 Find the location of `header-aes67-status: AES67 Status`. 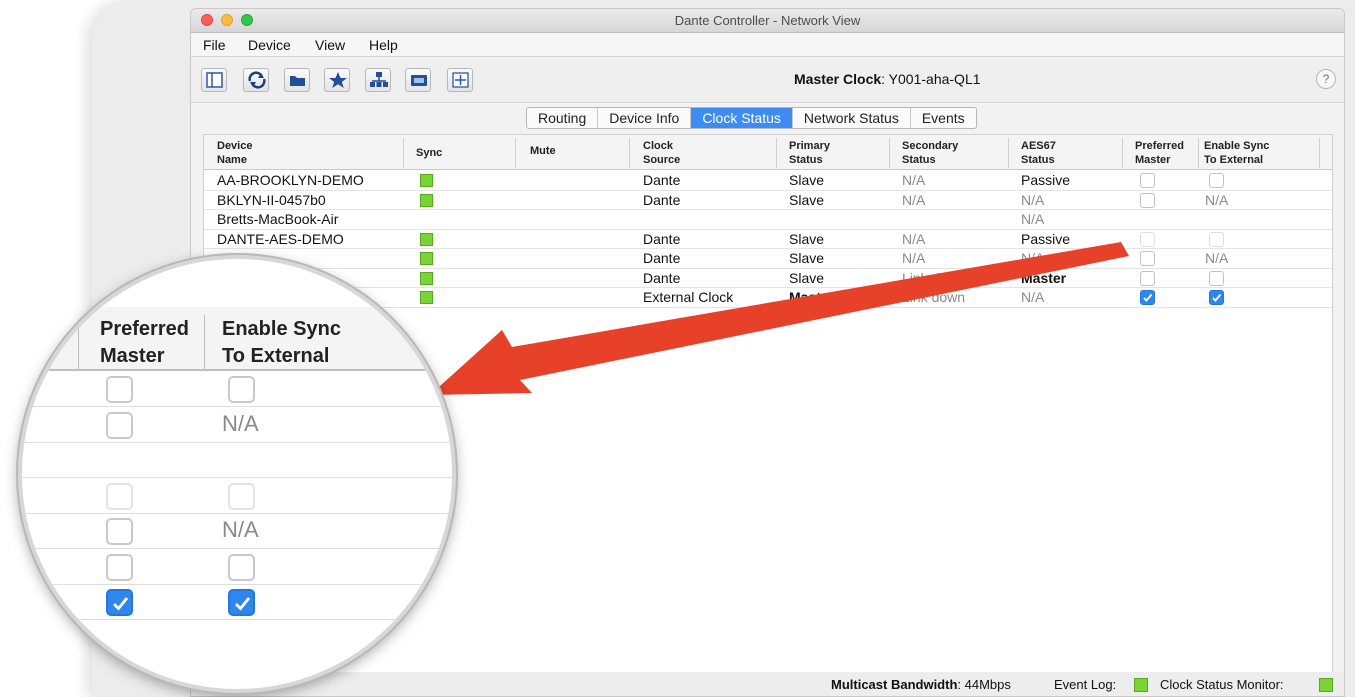

header-aes67-status: AES67 Status is located at coordinates (1038, 153).